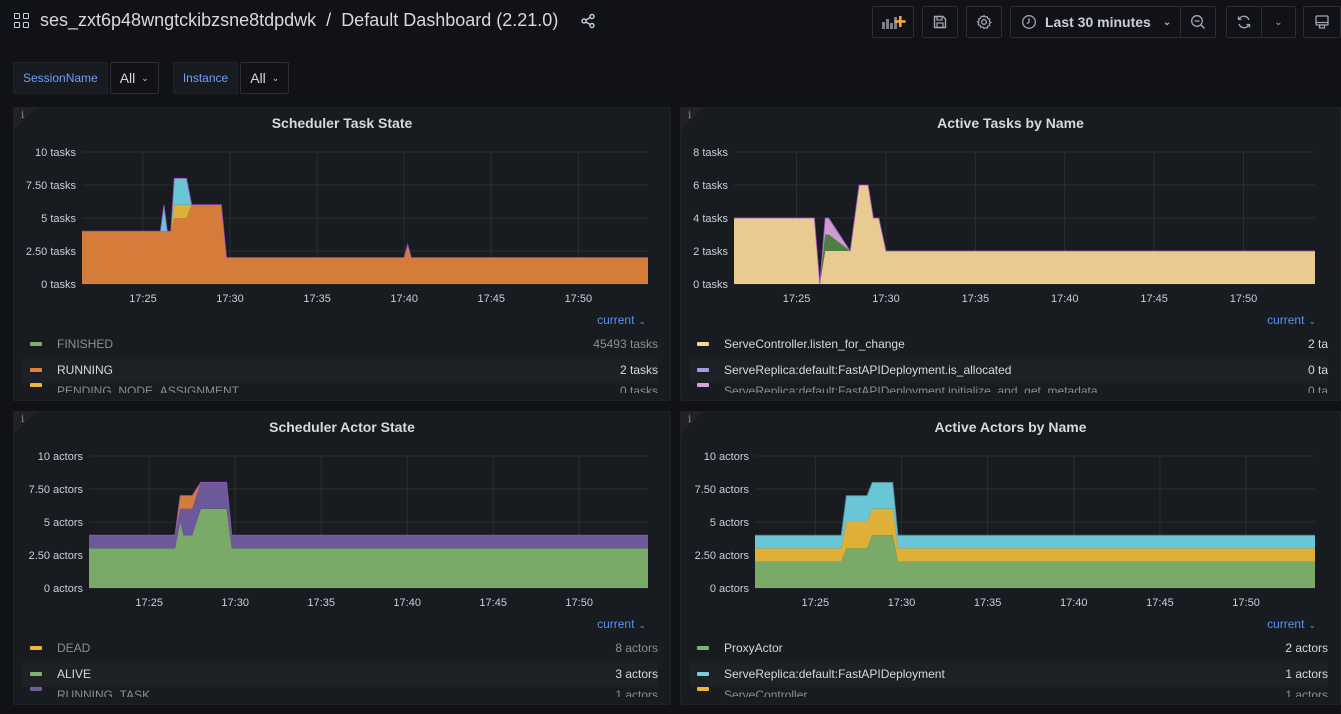  What do you see at coordinates (1010, 123) in the screenshot?
I see `panel-title: Active Tasks by Name` at bounding box center [1010, 123].